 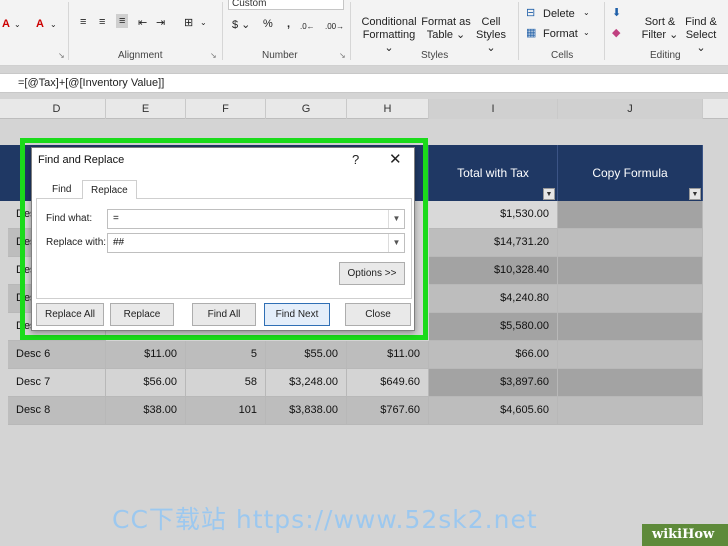 I want to click on filter-dropdown-total: ▼, so click(x=549, y=194).